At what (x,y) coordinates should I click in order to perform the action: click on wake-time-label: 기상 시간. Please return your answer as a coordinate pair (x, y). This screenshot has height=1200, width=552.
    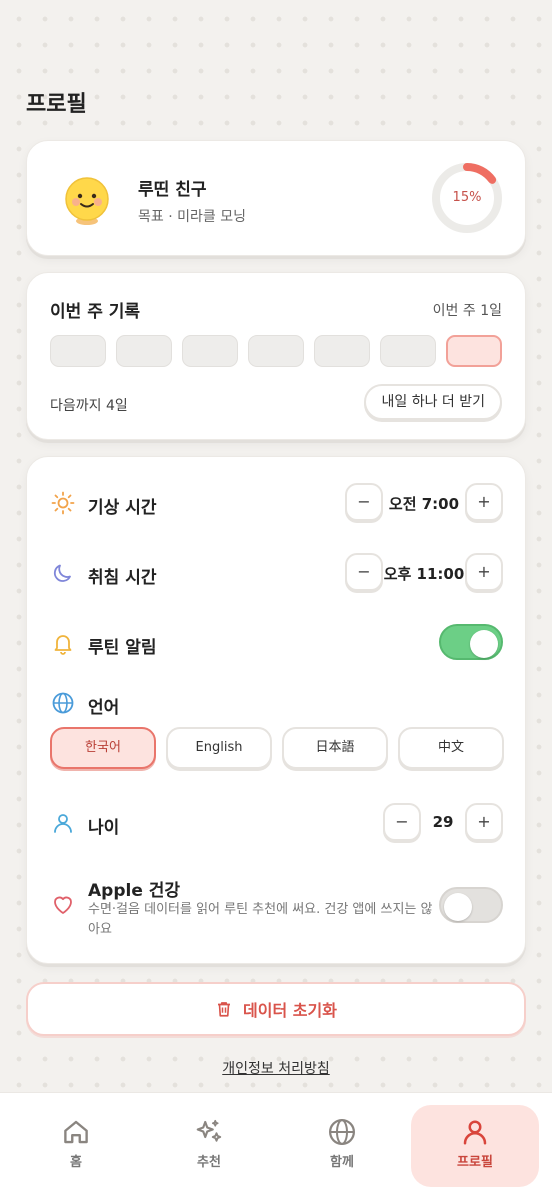
    Looking at the image, I should click on (122, 508).